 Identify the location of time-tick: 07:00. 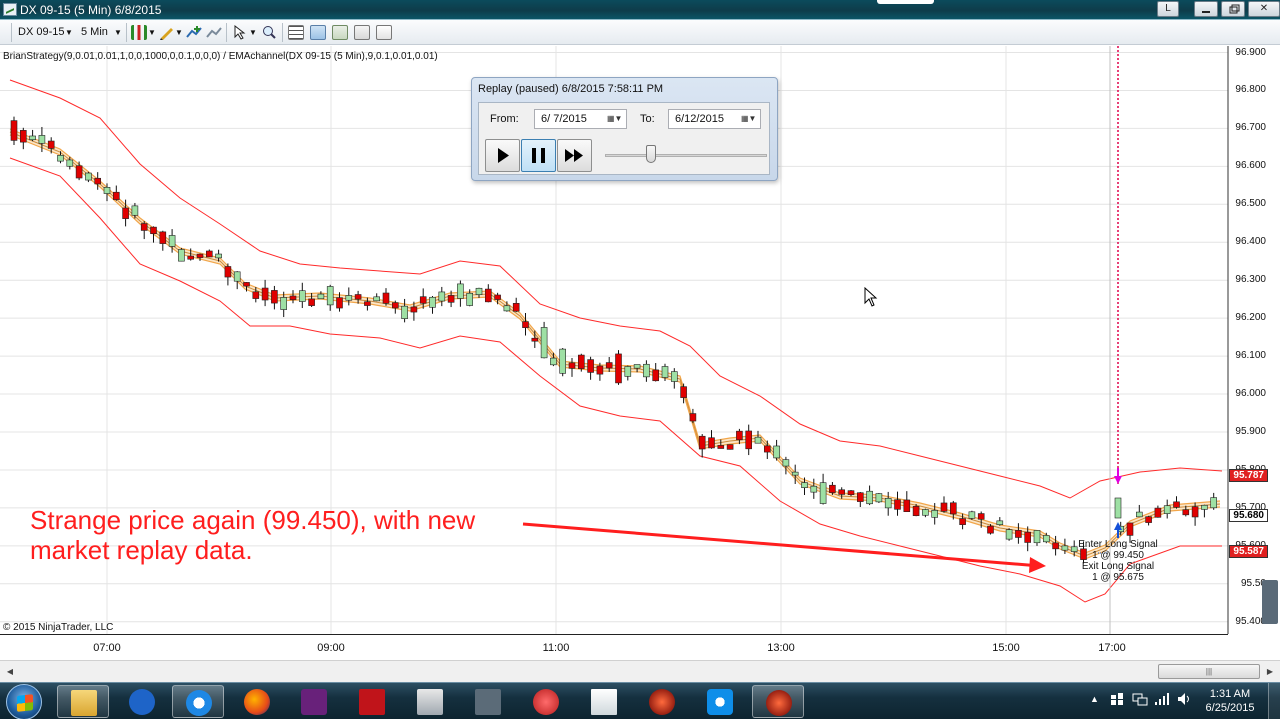
(107, 648).